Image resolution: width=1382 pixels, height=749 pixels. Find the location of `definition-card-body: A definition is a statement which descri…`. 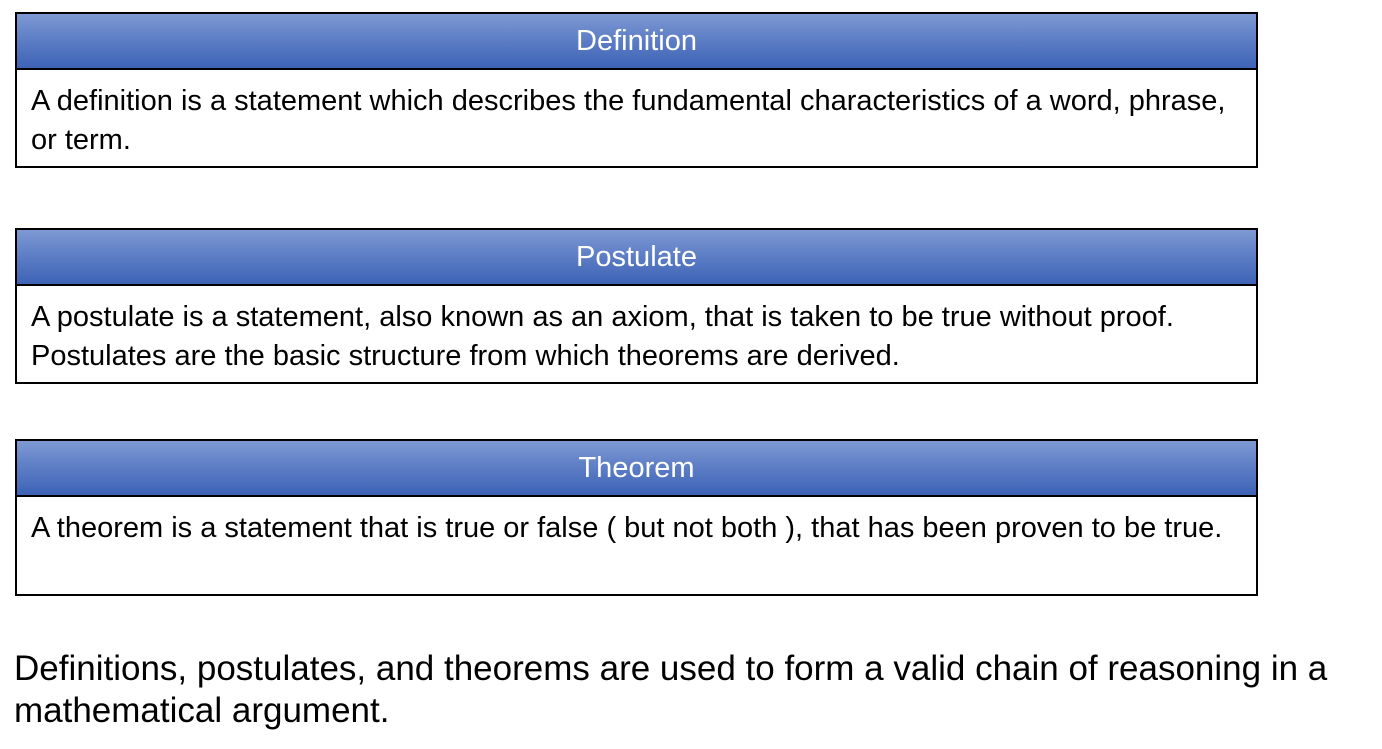

definition-card-body: A definition is a statement which descri… is located at coordinates (628, 120).